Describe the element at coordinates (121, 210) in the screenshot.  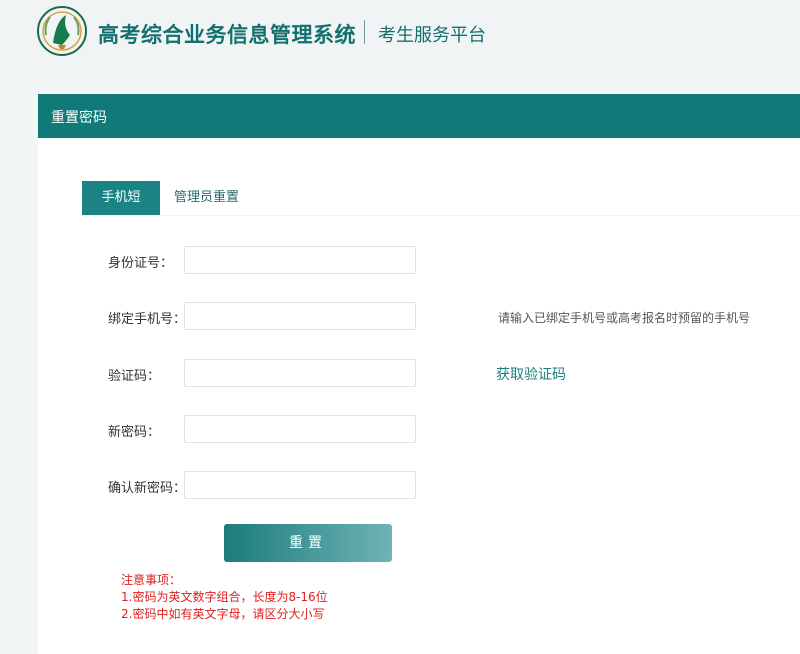
I see `tab-sms: 手机短信` at that location.